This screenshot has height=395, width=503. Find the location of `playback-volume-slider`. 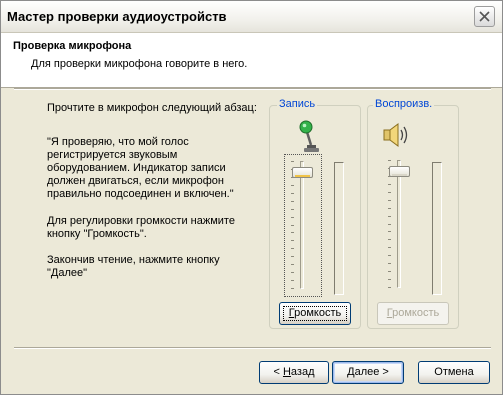

playback-volume-slider is located at coordinates (401, 225).